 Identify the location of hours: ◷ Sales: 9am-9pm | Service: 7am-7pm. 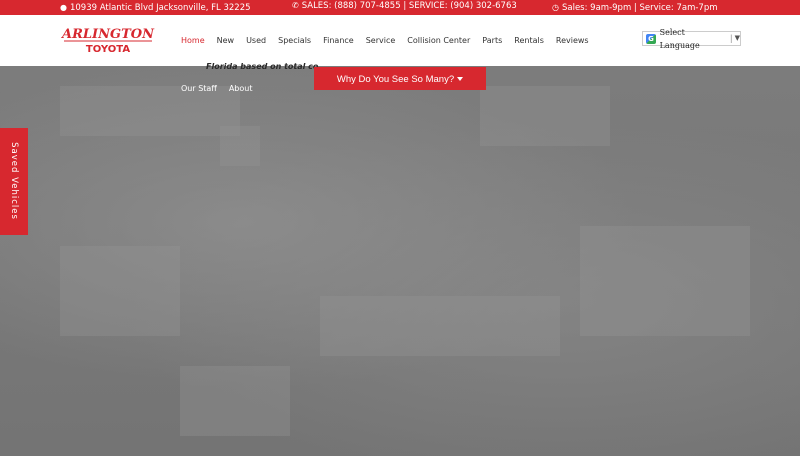
(635, 8).